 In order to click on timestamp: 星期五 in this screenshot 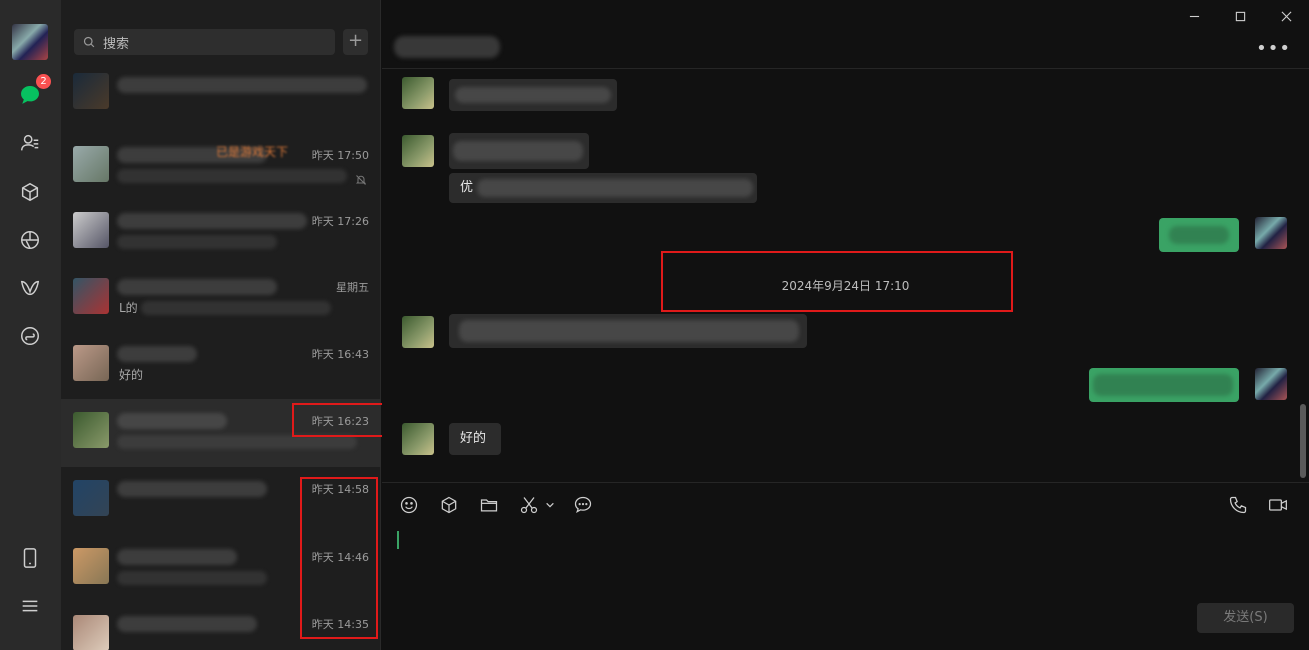, I will do `click(352, 287)`.